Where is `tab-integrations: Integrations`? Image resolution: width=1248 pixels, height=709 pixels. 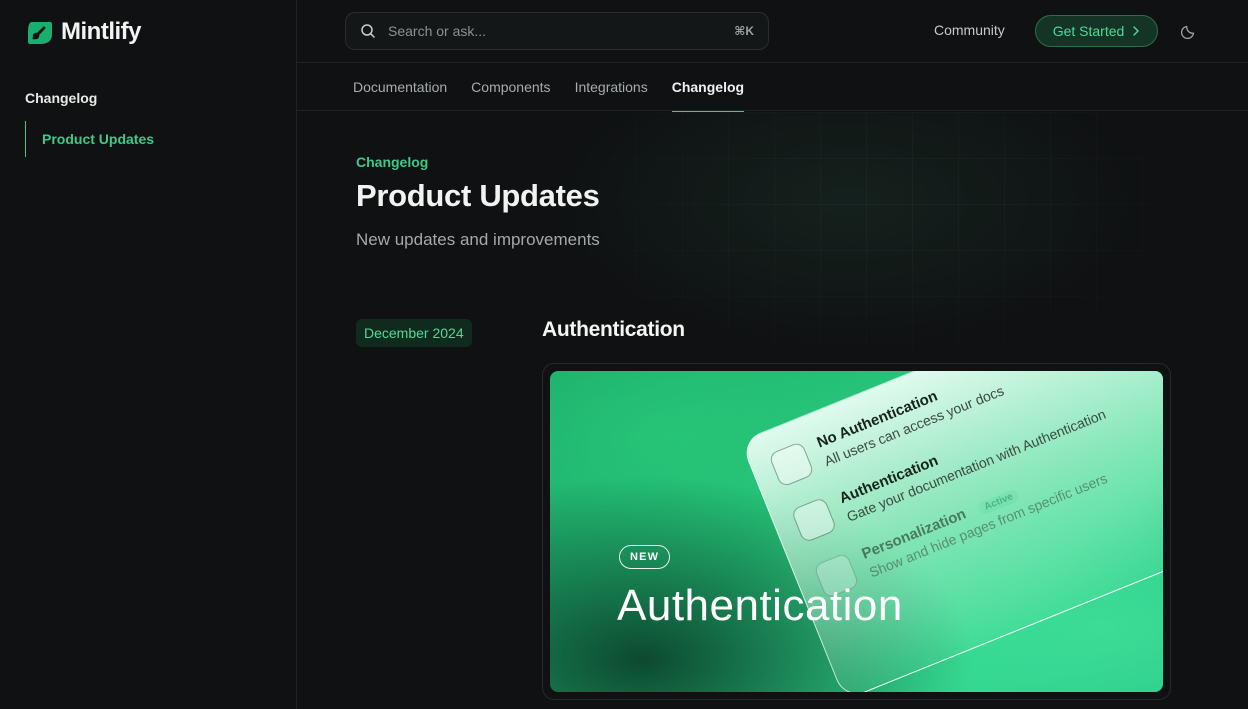 tab-integrations: Integrations is located at coordinates (611, 87).